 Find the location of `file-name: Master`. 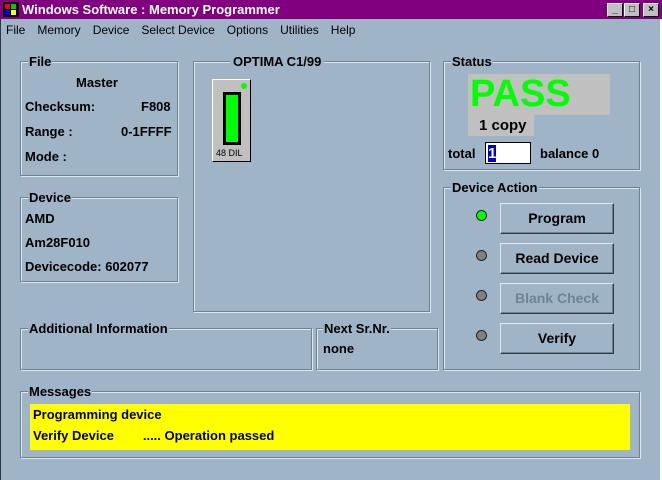

file-name: Master is located at coordinates (97, 82).